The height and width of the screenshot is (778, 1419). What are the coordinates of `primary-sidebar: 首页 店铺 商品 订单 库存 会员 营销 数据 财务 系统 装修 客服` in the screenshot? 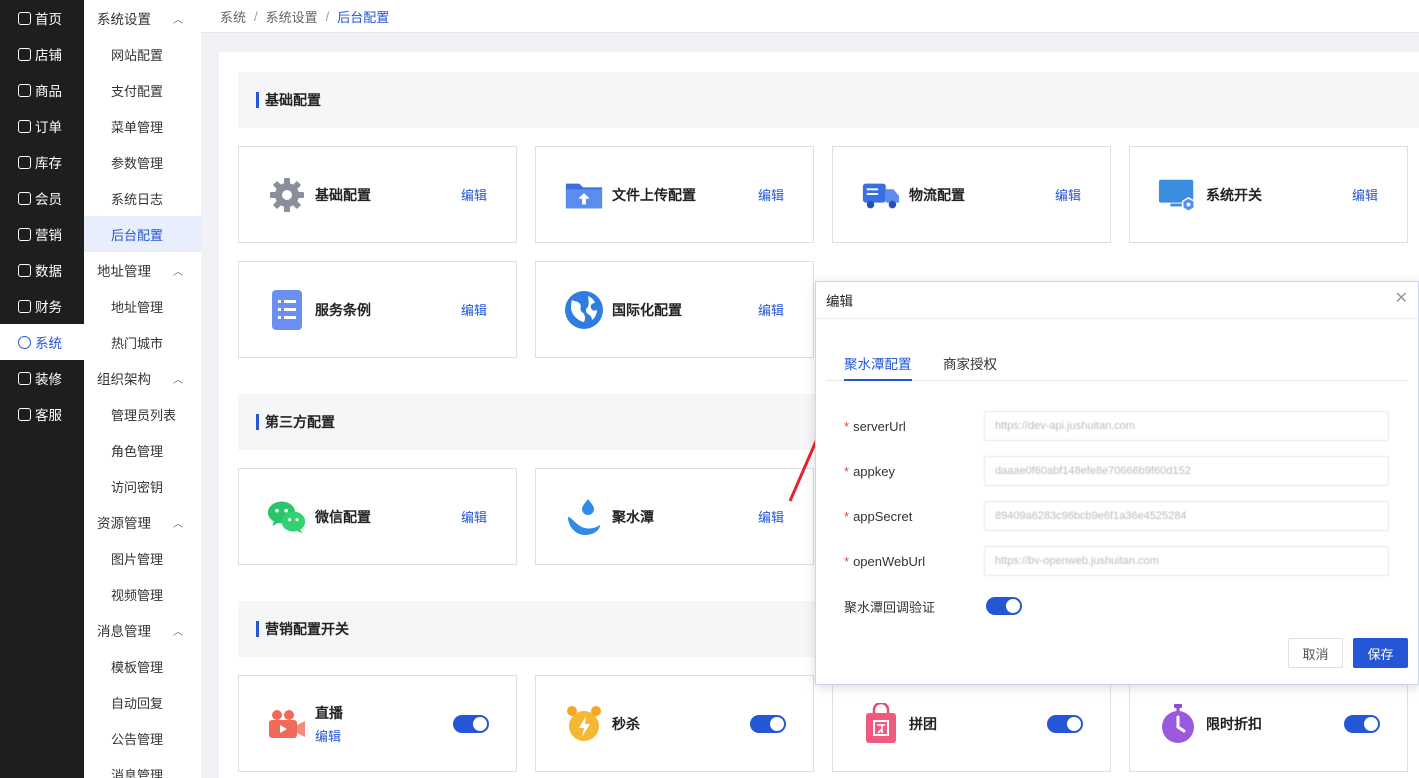 It's located at (42, 389).